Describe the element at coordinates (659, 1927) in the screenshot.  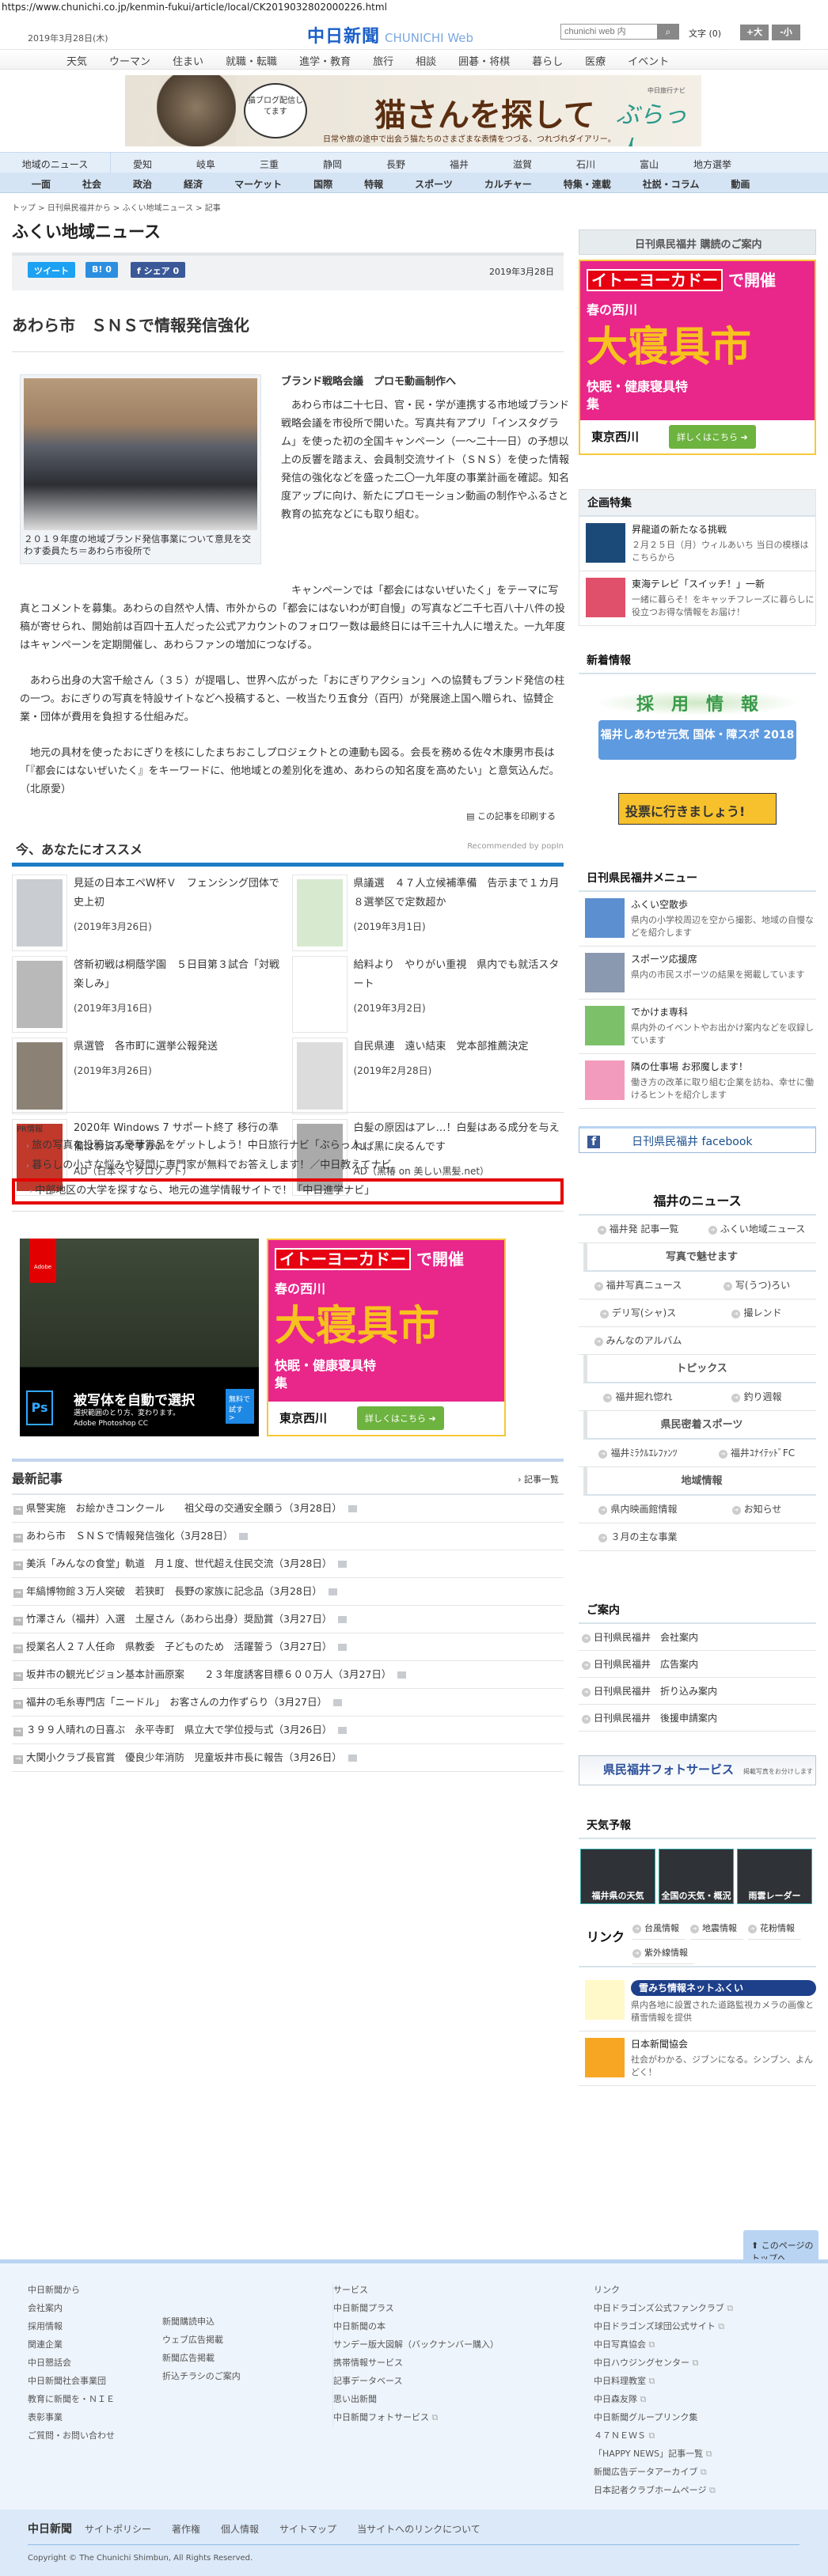
I see `link-item: 台風情報` at that location.